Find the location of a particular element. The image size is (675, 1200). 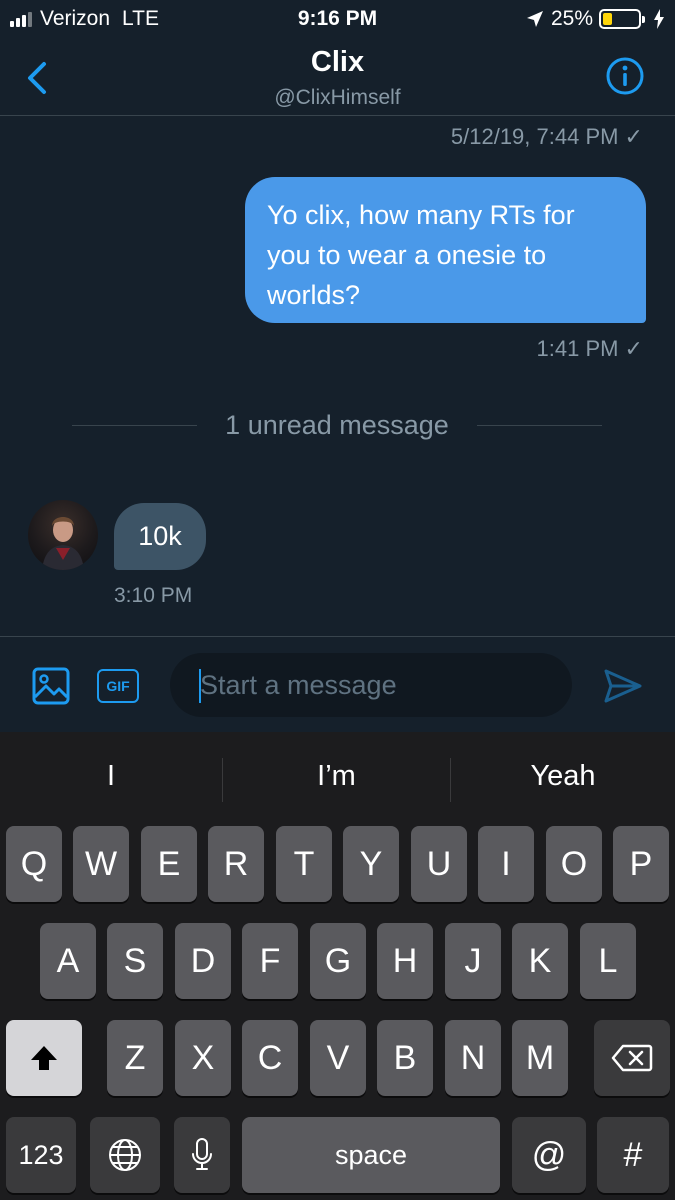

globe-icon is located at coordinates (125, 1155).